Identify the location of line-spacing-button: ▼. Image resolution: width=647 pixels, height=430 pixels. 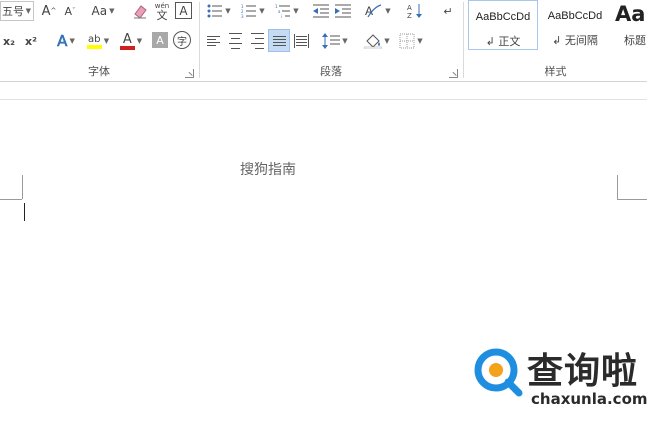
(335, 41).